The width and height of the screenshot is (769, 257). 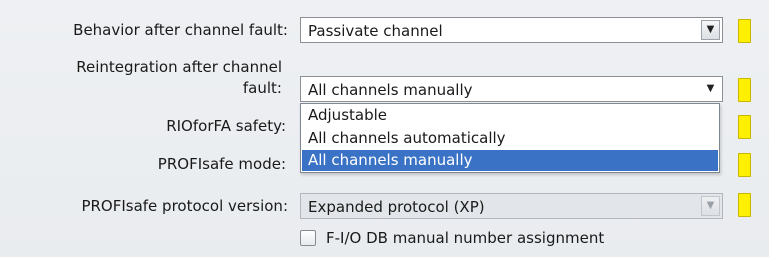 I want to click on behavior-after-fault-value: Passivate channel, so click(x=375, y=31).